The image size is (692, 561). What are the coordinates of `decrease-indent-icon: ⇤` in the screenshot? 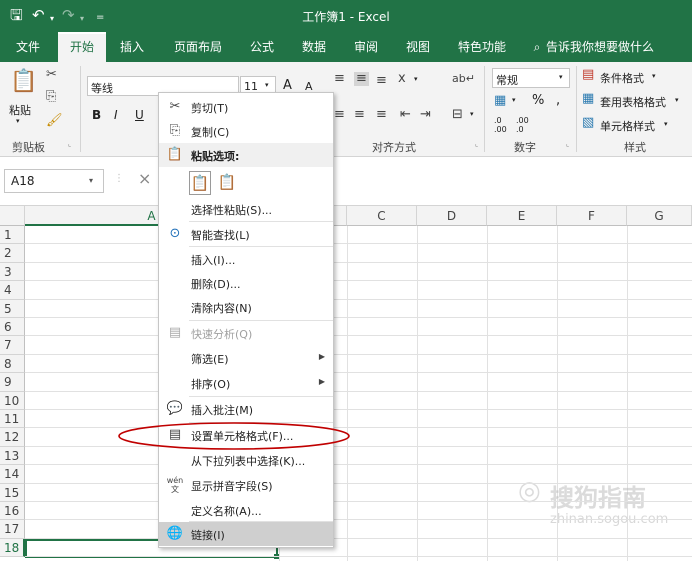 It's located at (405, 115).